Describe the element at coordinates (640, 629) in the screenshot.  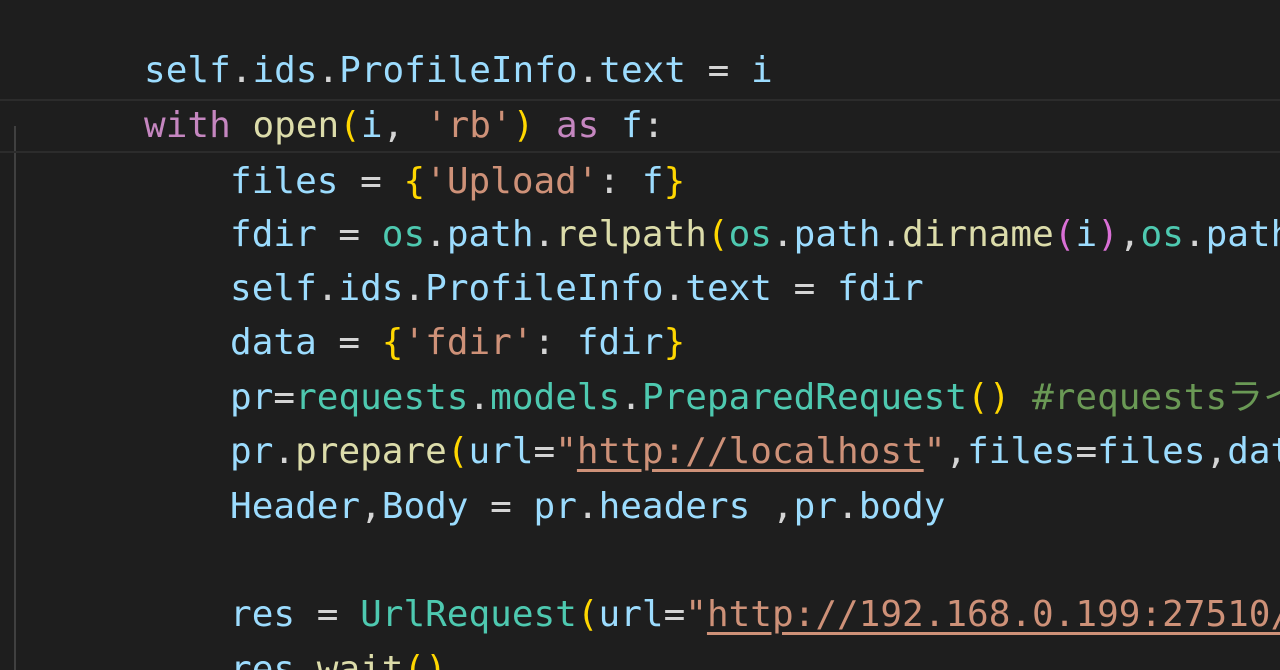
I see `code-line: res.wait()` at that location.